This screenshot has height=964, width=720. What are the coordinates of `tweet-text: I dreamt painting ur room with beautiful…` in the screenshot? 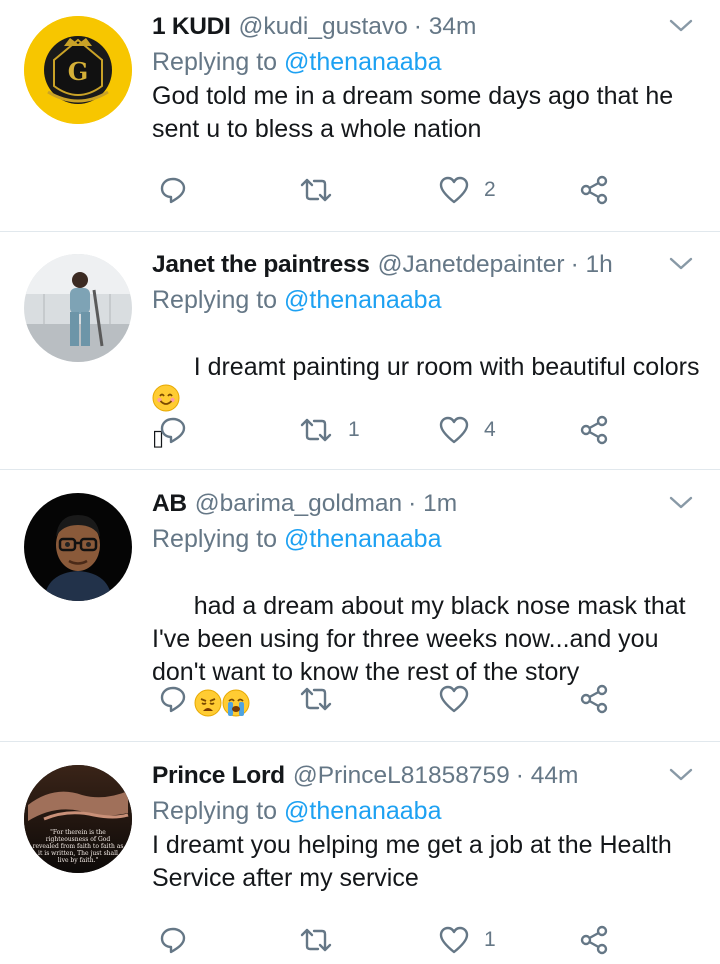 It's located at (426, 402).